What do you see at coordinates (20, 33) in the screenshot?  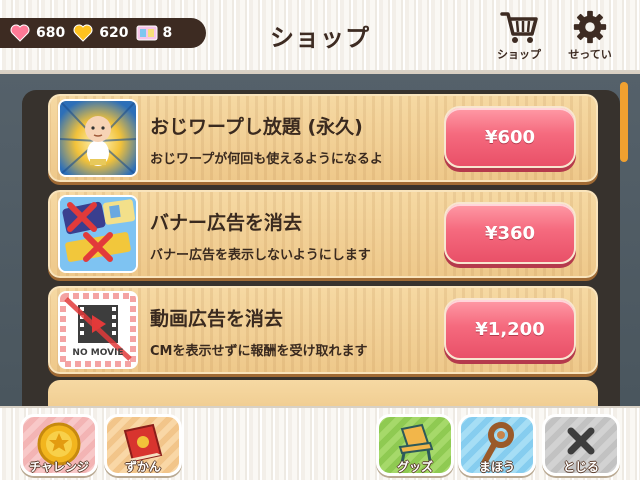 I see `pink-heart-icon` at bounding box center [20, 33].